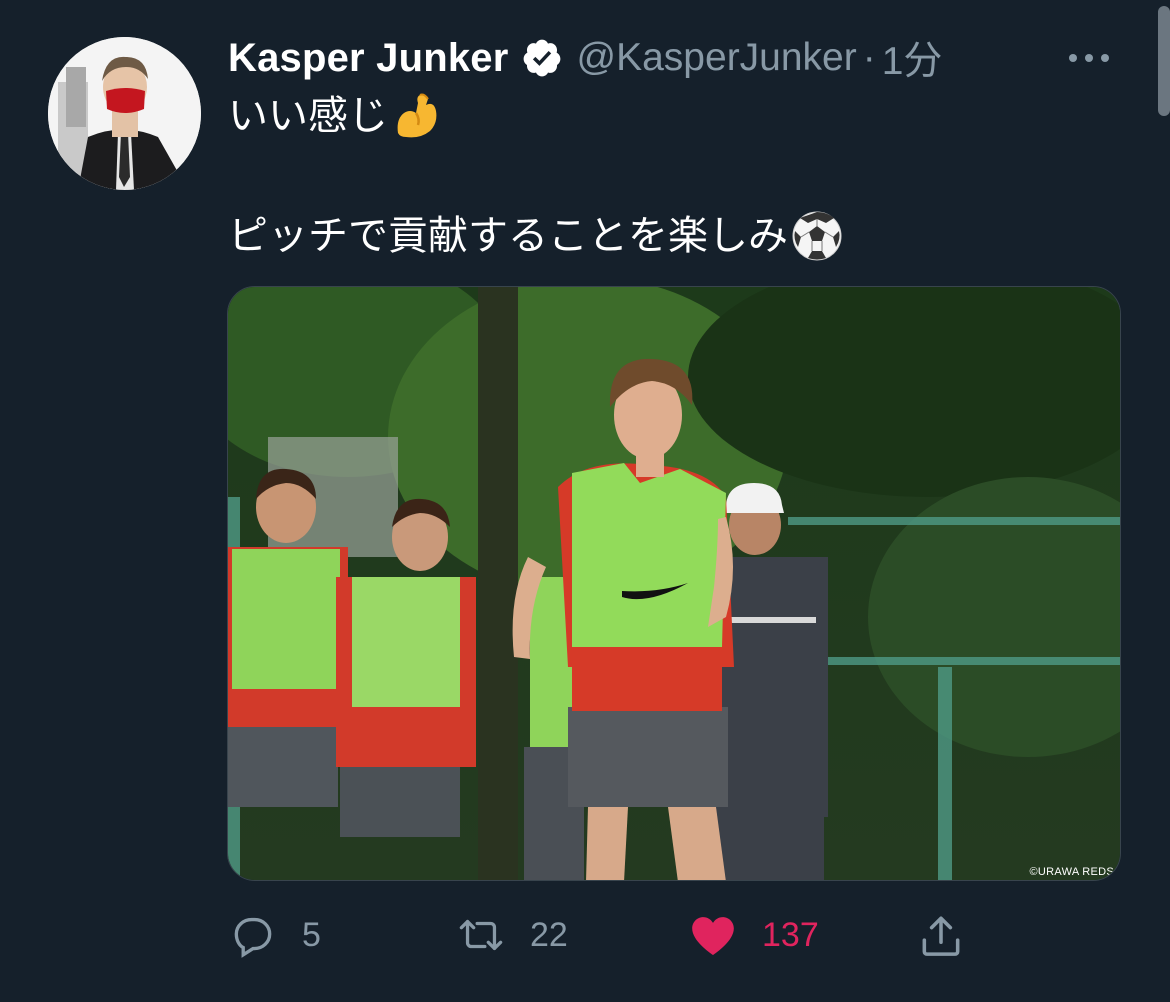  I want to click on retweet-icon, so click(481, 935).